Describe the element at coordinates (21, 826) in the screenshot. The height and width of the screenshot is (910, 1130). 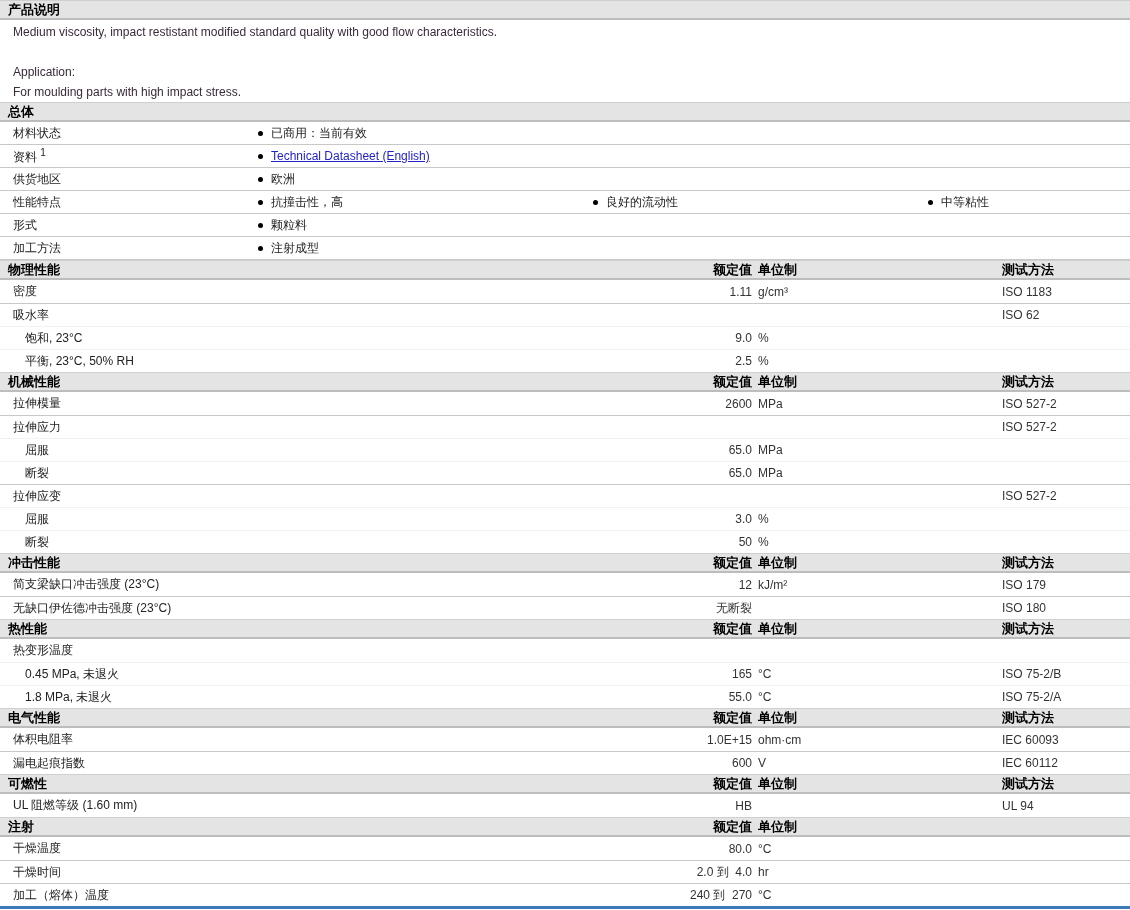
I see `section-heading: 注射` at that location.